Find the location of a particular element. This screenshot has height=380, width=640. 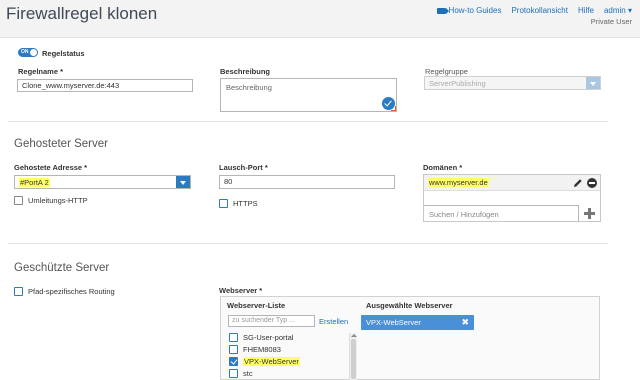

redirect-http-label: Umleitungs-HTTP is located at coordinates (58, 200).